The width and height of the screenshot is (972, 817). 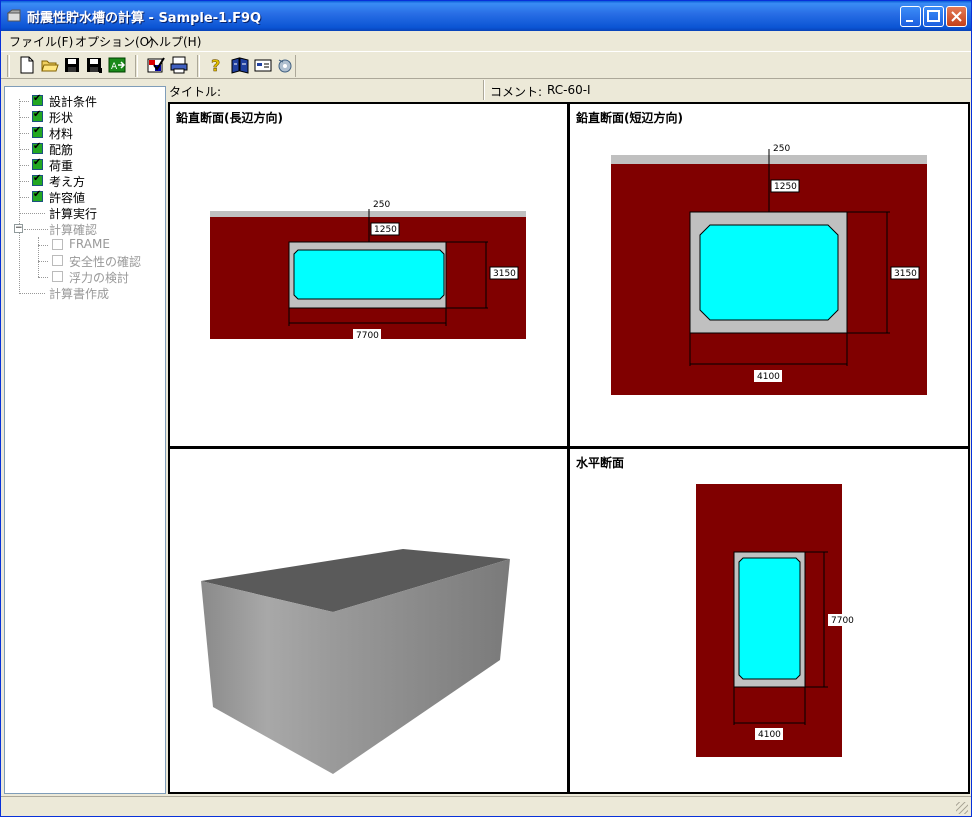 I want to click on tree-item-approach: 考え方, so click(x=89, y=181).